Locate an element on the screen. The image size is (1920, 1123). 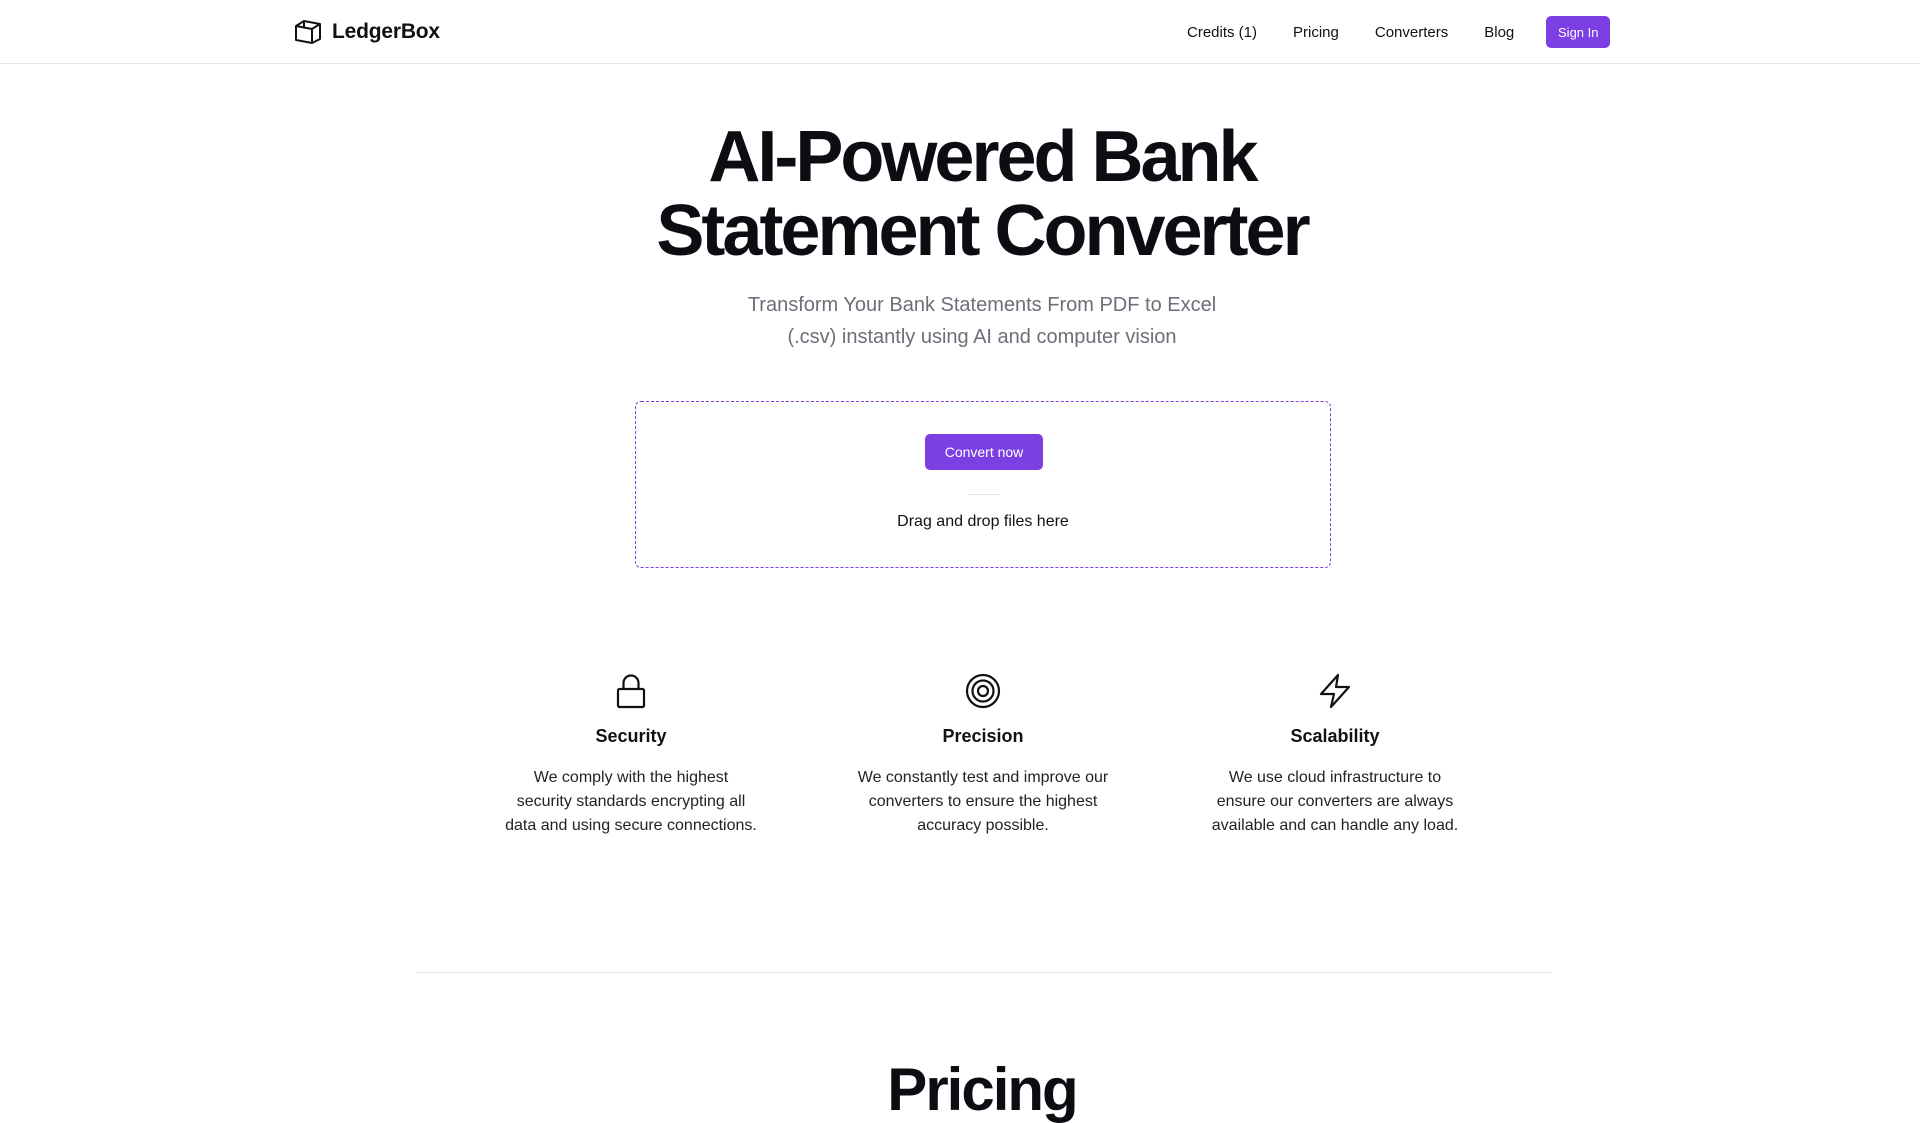
box-logo-icon is located at coordinates (308, 32).